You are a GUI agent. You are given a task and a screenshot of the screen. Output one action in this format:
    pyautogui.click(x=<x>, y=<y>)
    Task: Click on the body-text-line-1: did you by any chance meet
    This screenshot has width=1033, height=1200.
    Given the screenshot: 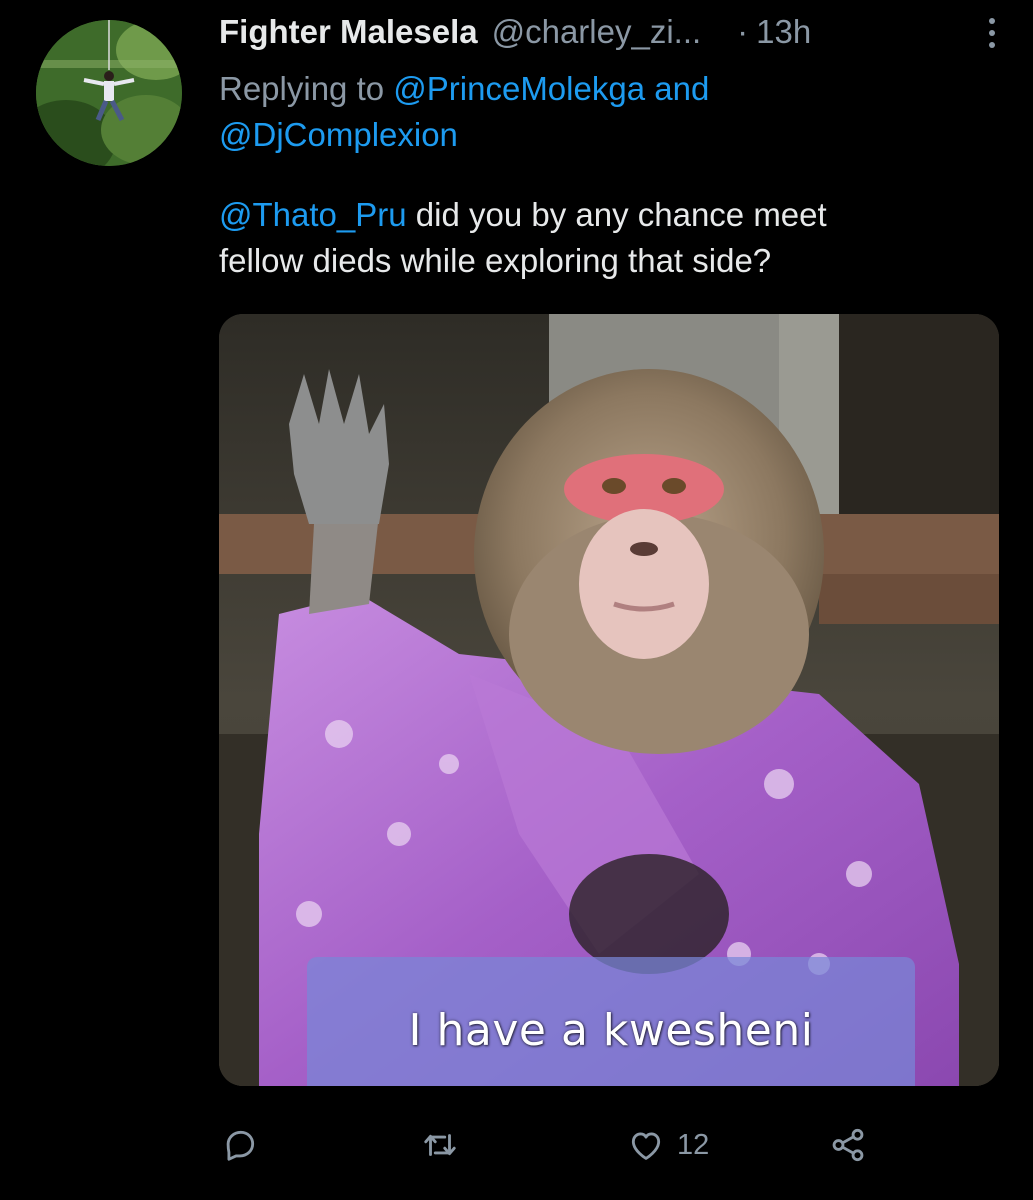 What is the action you would take?
    pyautogui.click(x=621, y=214)
    